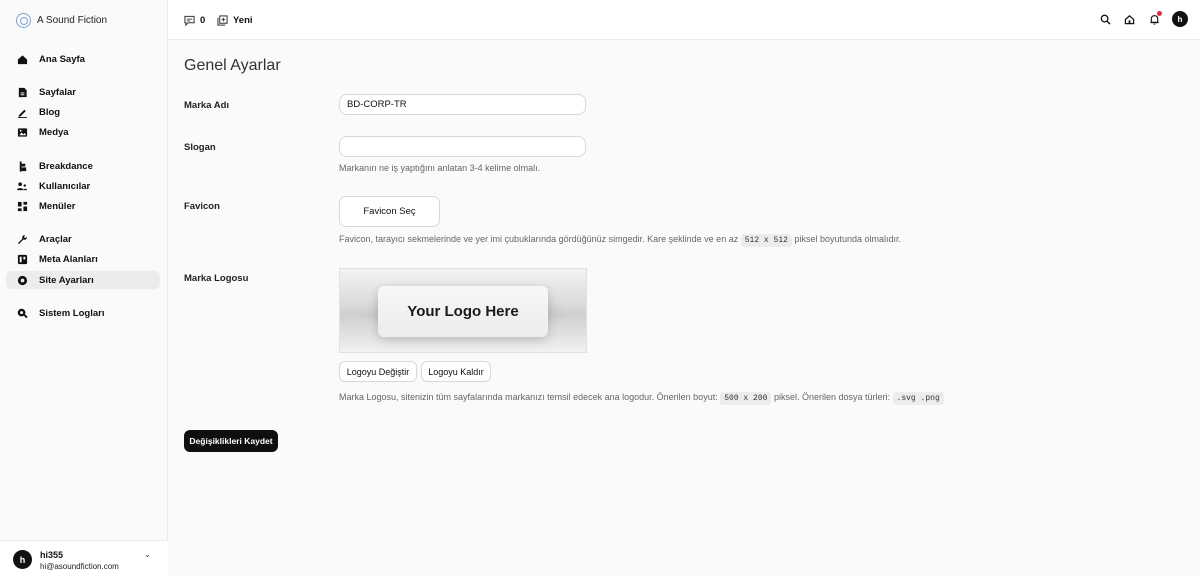 This screenshot has height=576, width=1200. I want to click on brand: A Sound Fiction, so click(61, 20).